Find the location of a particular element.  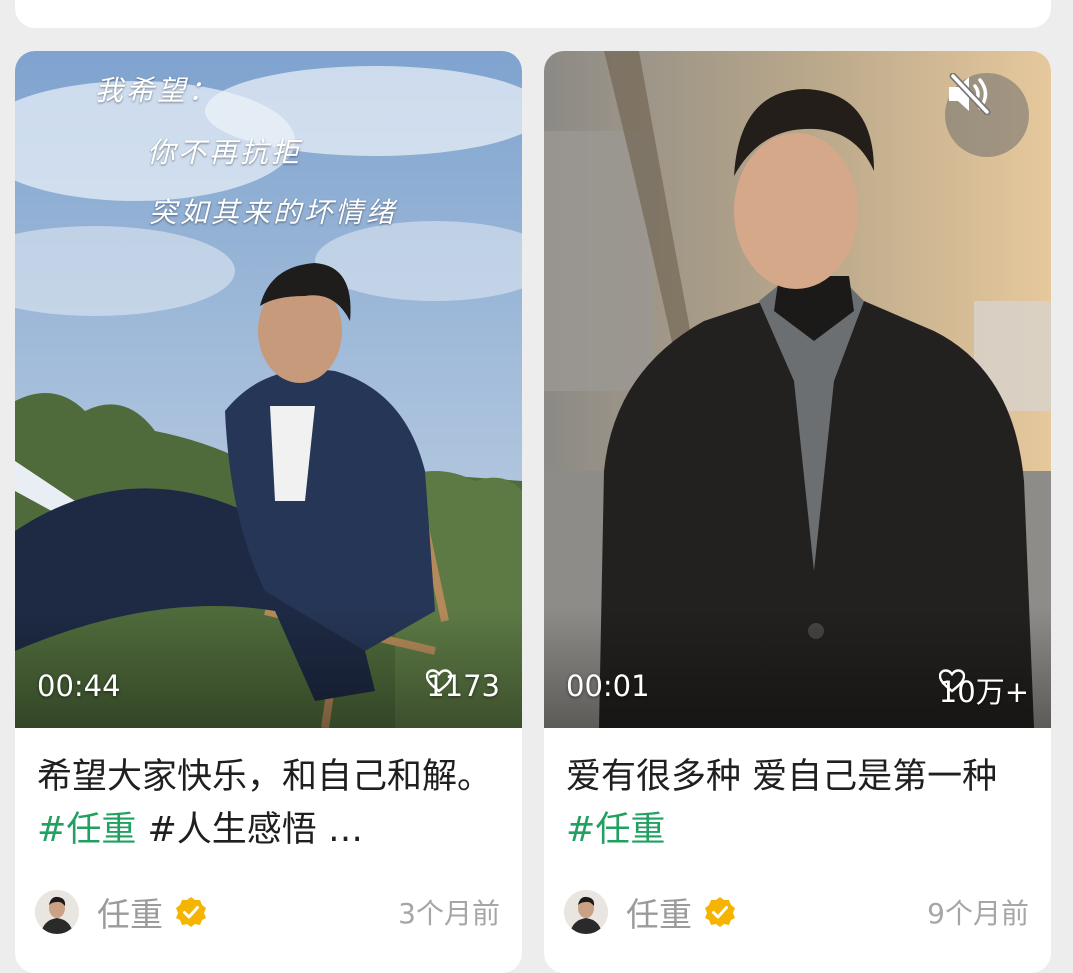

card-footer-2: 任重 9个月前 is located at coordinates (796, 912).